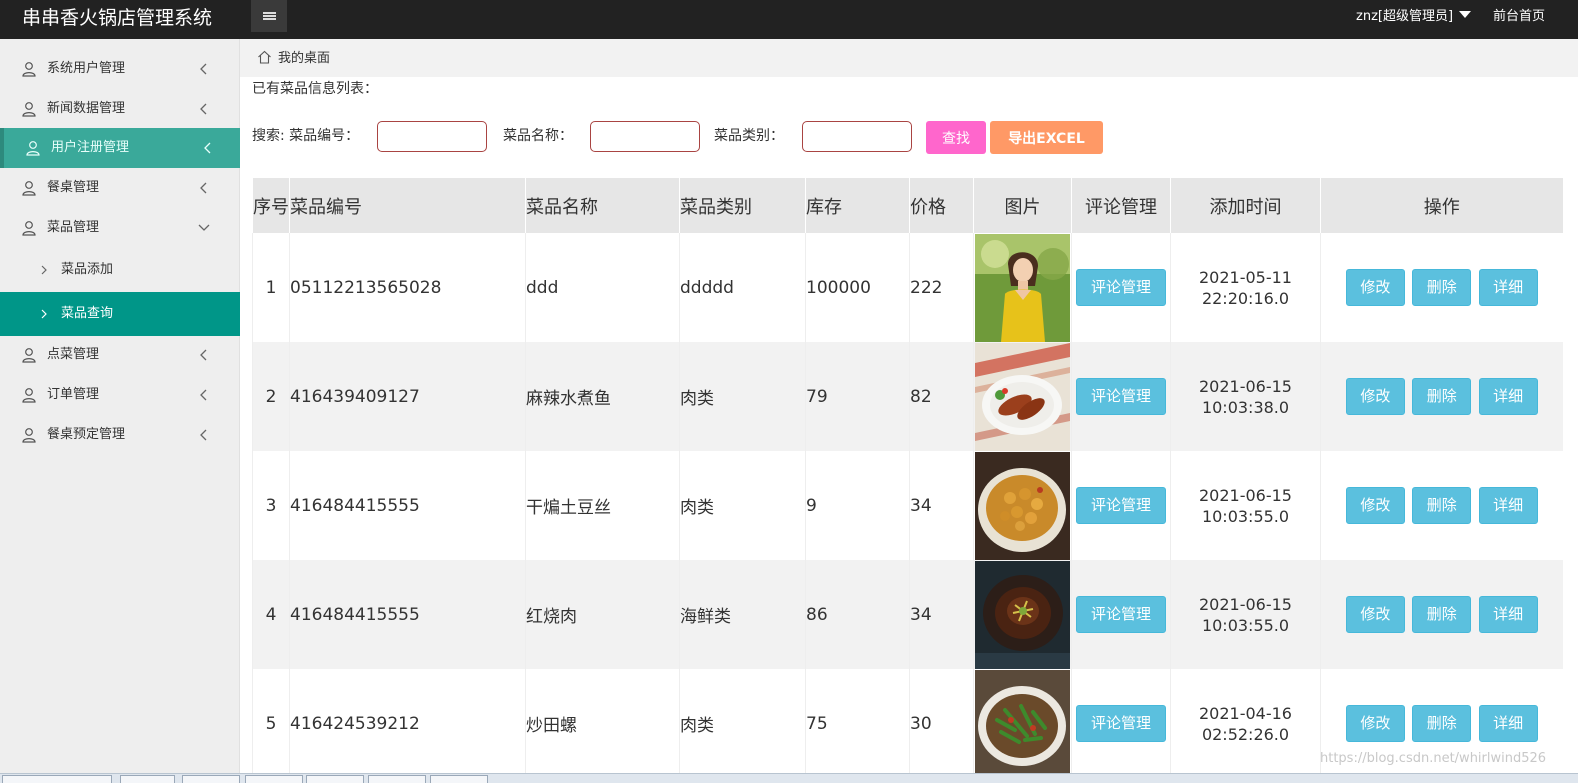 This screenshot has width=1578, height=783. I want to click on row-code: 416484415555, so click(407, 505).